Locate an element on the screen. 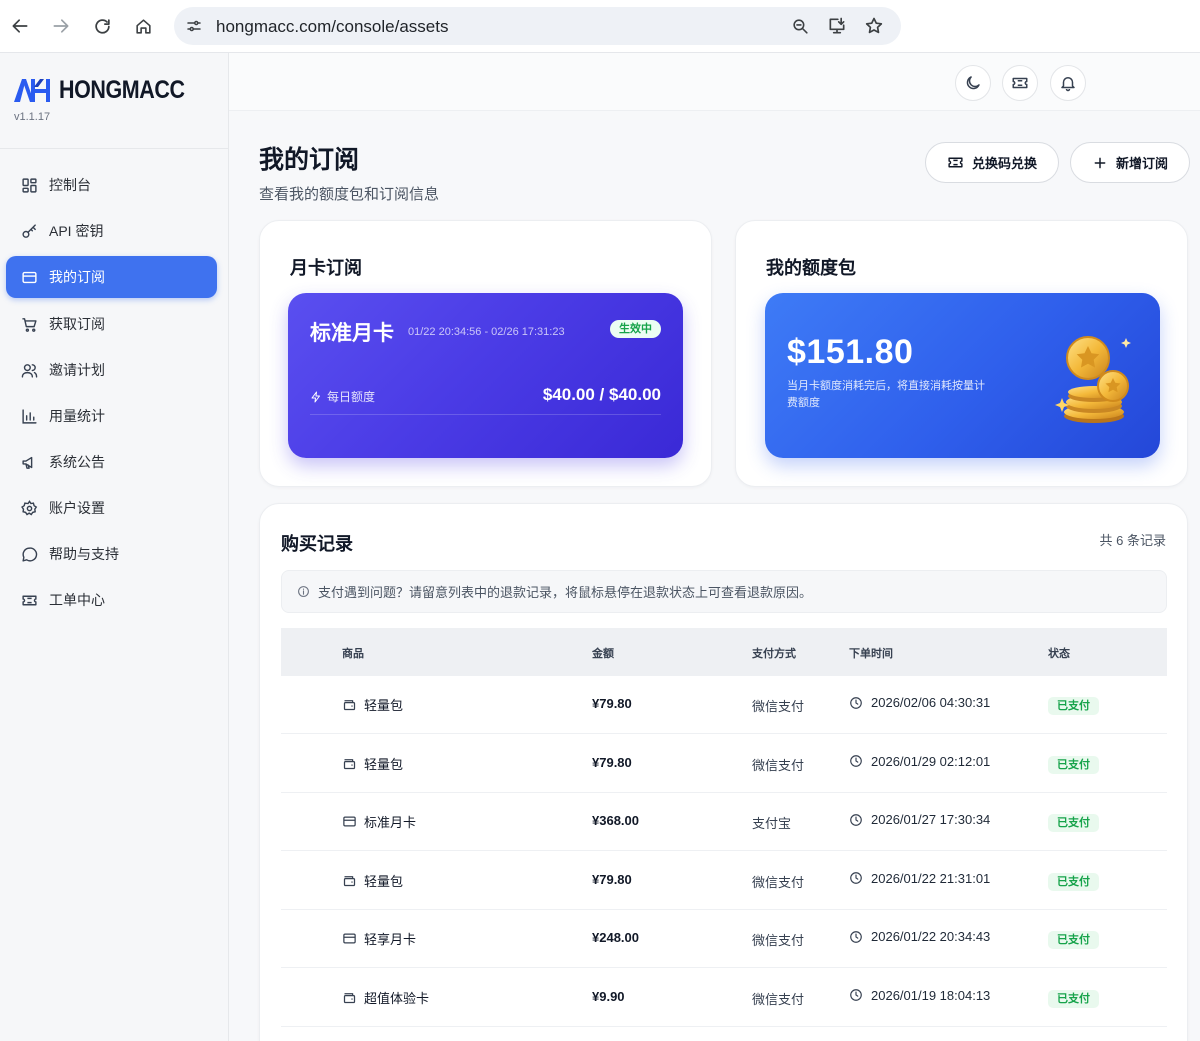 This screenshot has width=1200, height=1041. sidebar-item-announcements: 系统公告 is located at coordinates (111, 462).